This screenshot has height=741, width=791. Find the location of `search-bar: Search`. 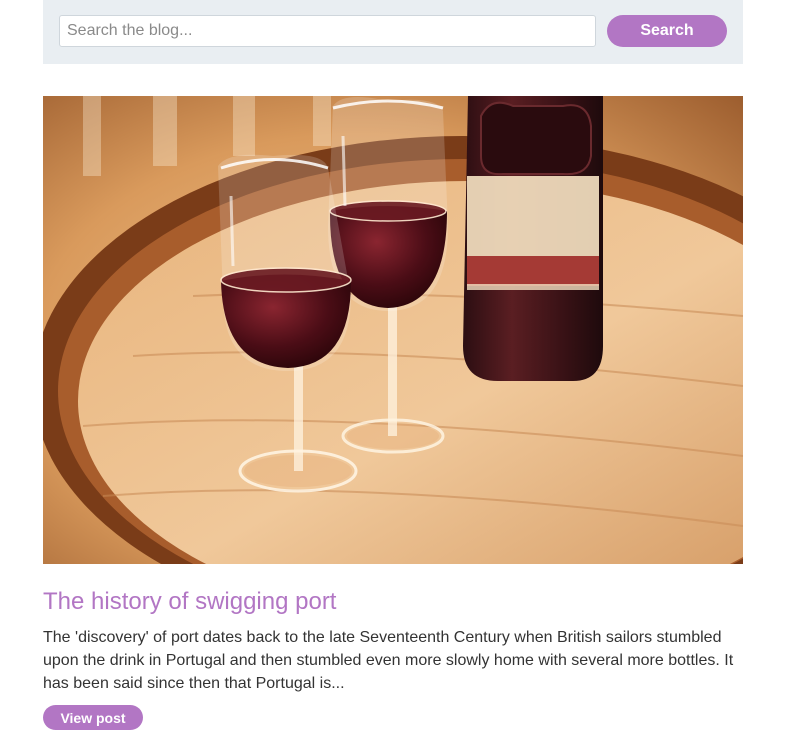

search-bar: Search is located at coordinates (393, 32).